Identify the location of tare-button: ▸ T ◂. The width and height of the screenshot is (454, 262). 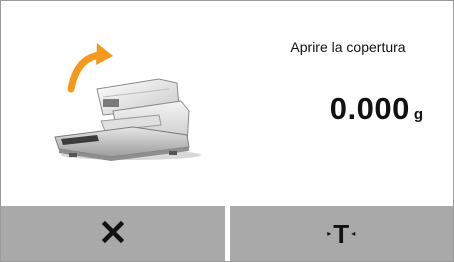
(341, 233).